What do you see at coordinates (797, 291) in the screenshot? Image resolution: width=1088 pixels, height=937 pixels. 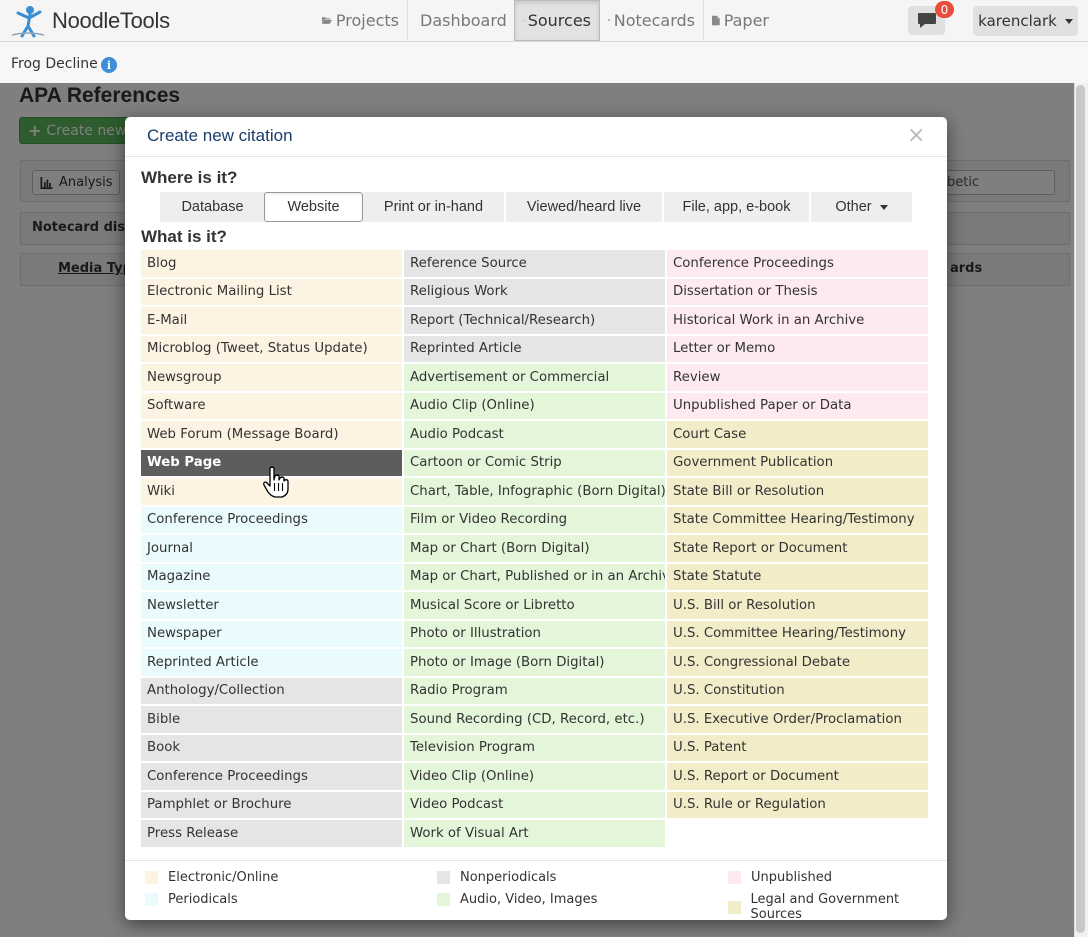 I see `citation-type-option: Dissertation or Thesis` at bounding box center [797, 291].